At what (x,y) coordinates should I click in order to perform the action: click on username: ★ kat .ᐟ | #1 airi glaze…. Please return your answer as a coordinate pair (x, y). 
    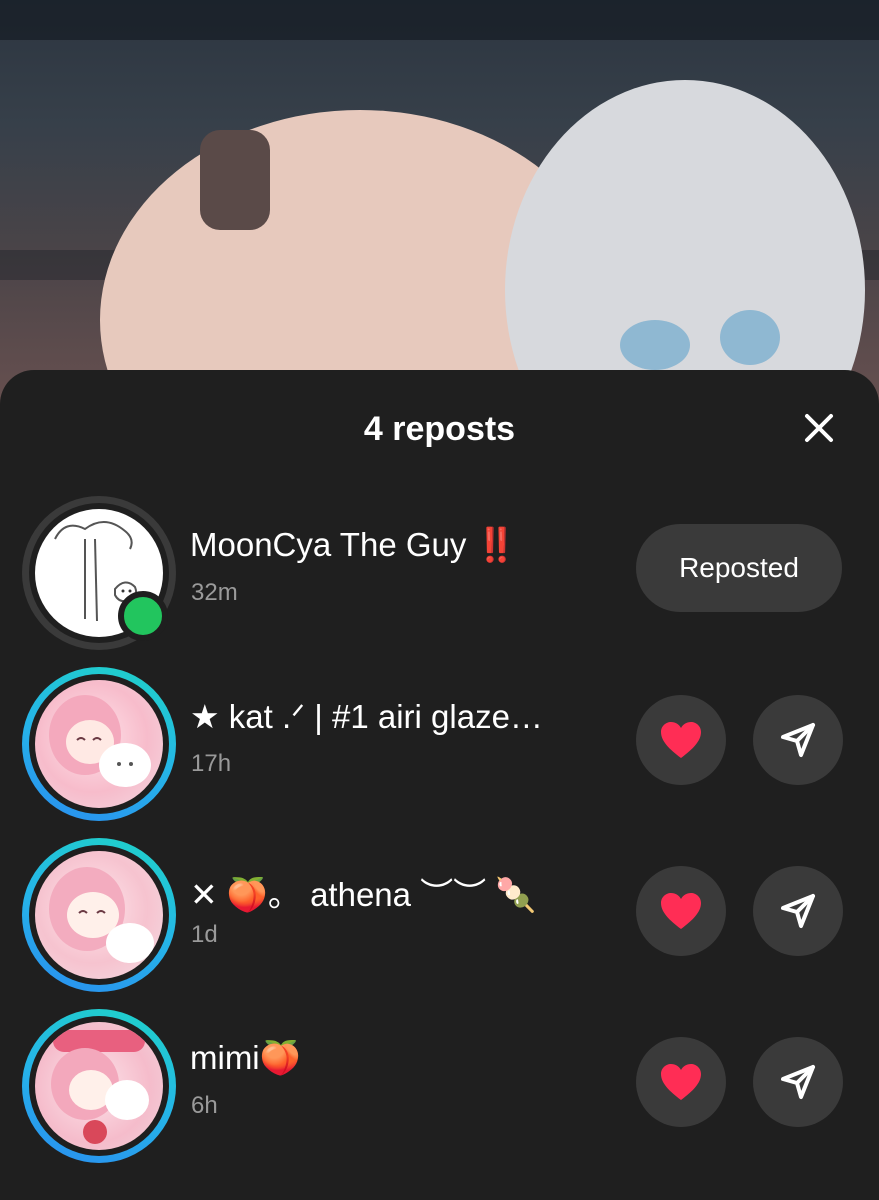
    Looking at the image, I should click on (400, 716).